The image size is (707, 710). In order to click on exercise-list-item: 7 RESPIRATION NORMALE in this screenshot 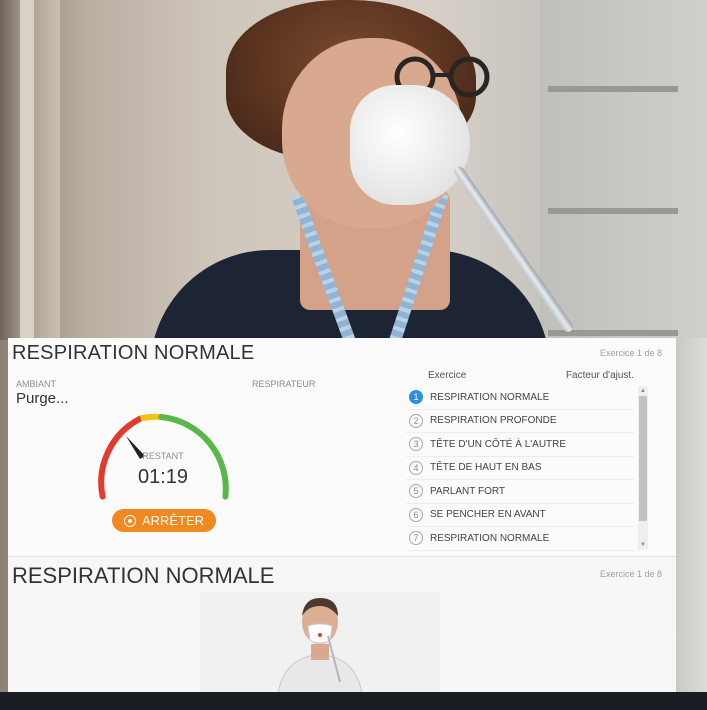, I will do `click(520, 539)`.